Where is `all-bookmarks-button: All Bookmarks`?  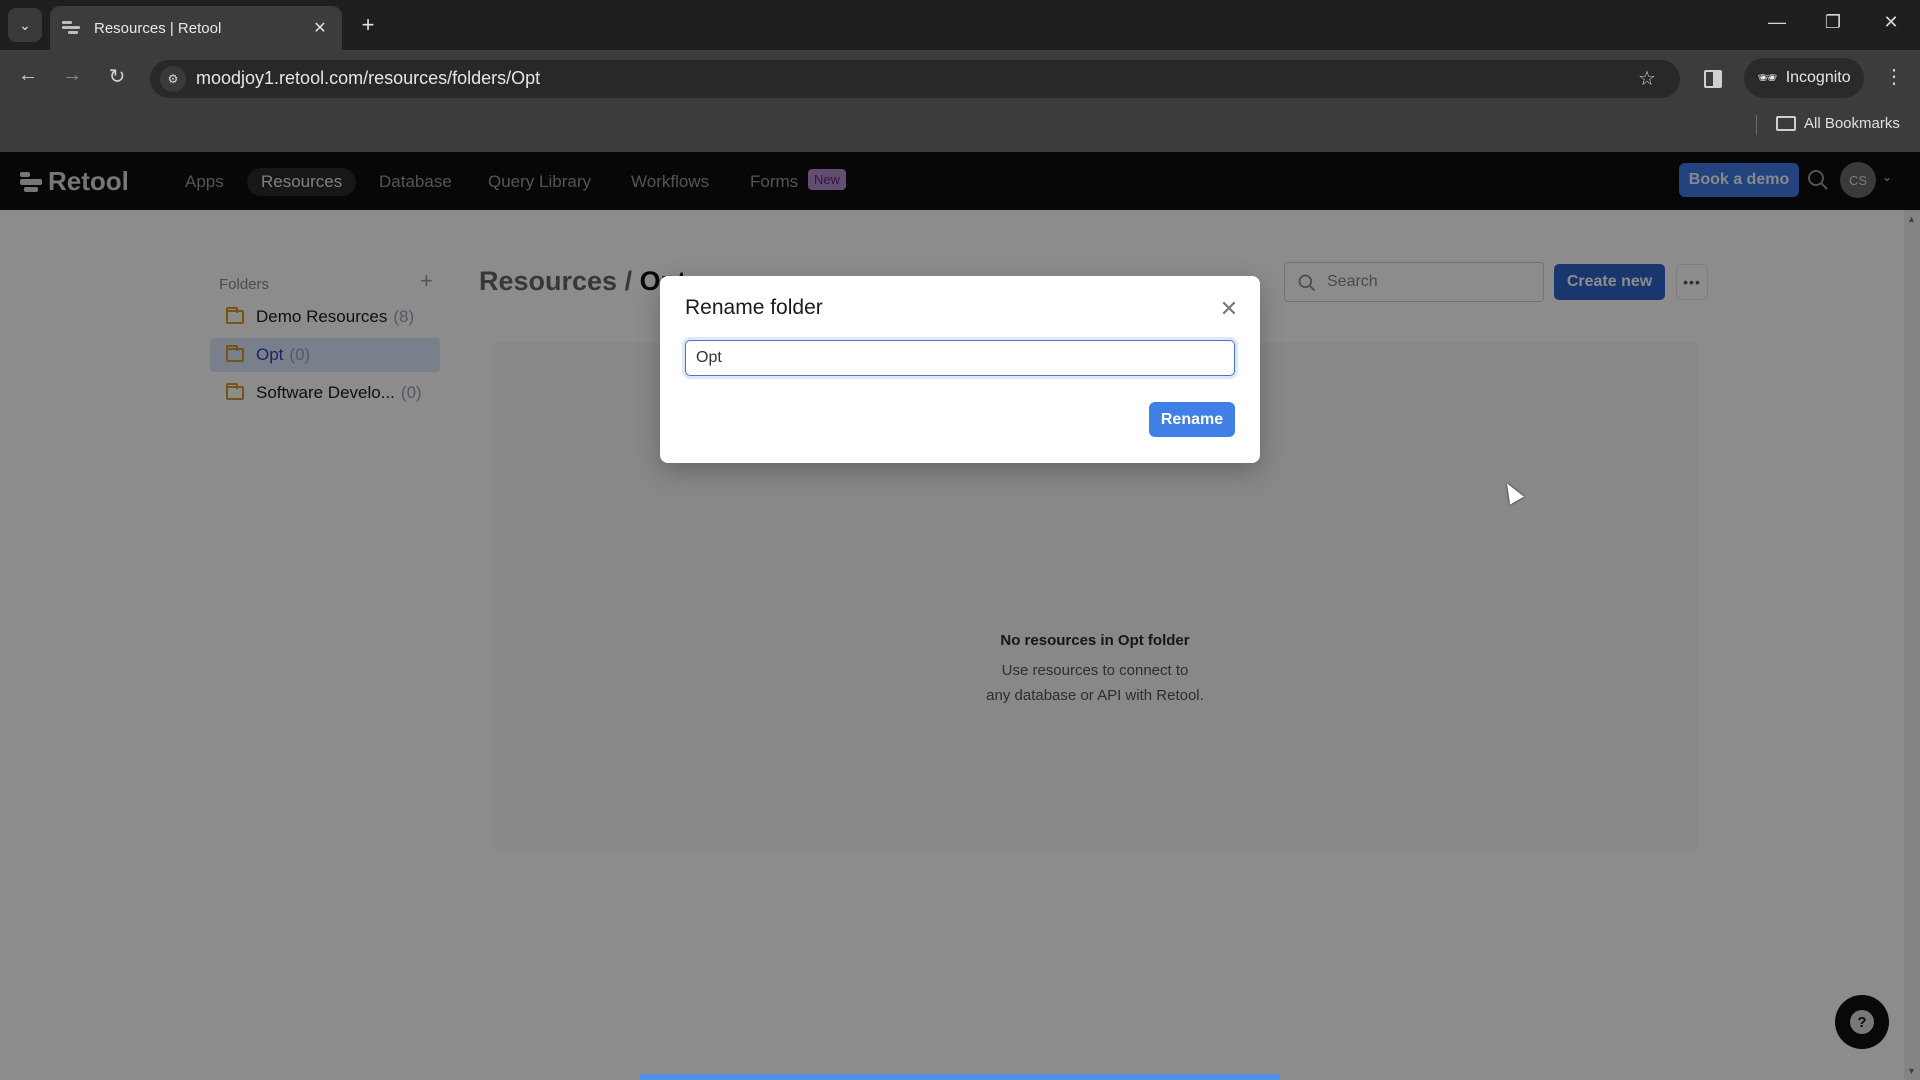 all-bookmarks-button: All Bookmarks is located at coordinates (1838, 123).